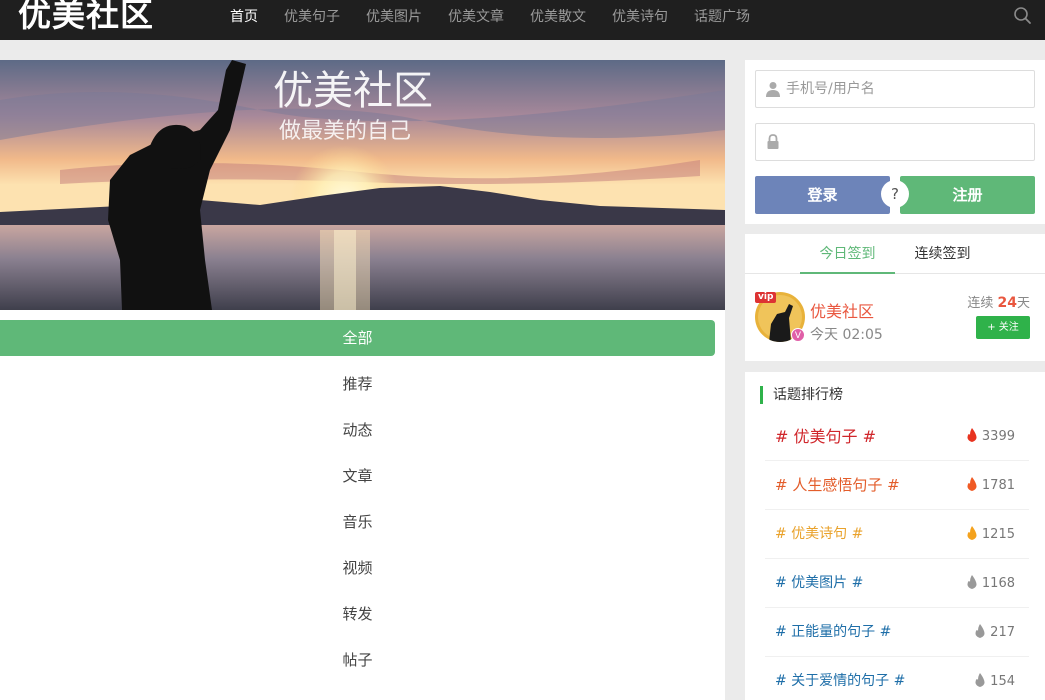 The height and width of the screenshot is (700, 1045). I want to click on filter-video: 视频, so click(357, 568).